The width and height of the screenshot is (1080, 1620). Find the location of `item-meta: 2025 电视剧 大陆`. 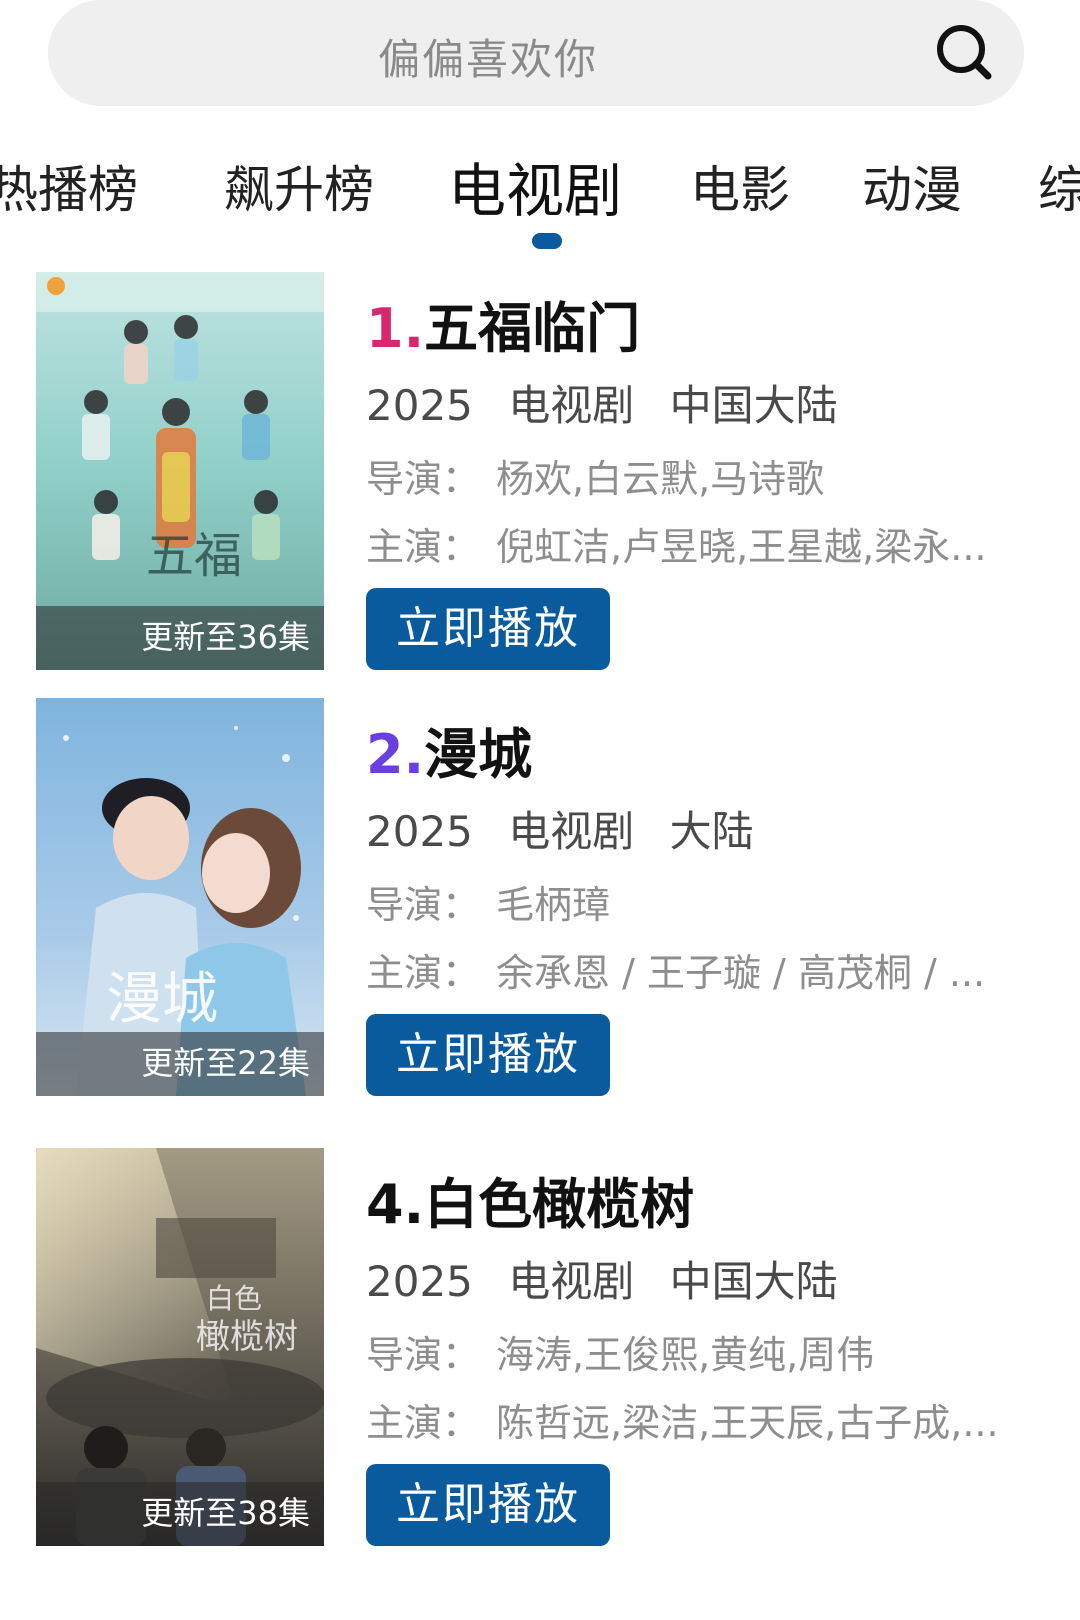

item-meta: 2025 电视剧 大陆 is located at coordinates (571, 828).